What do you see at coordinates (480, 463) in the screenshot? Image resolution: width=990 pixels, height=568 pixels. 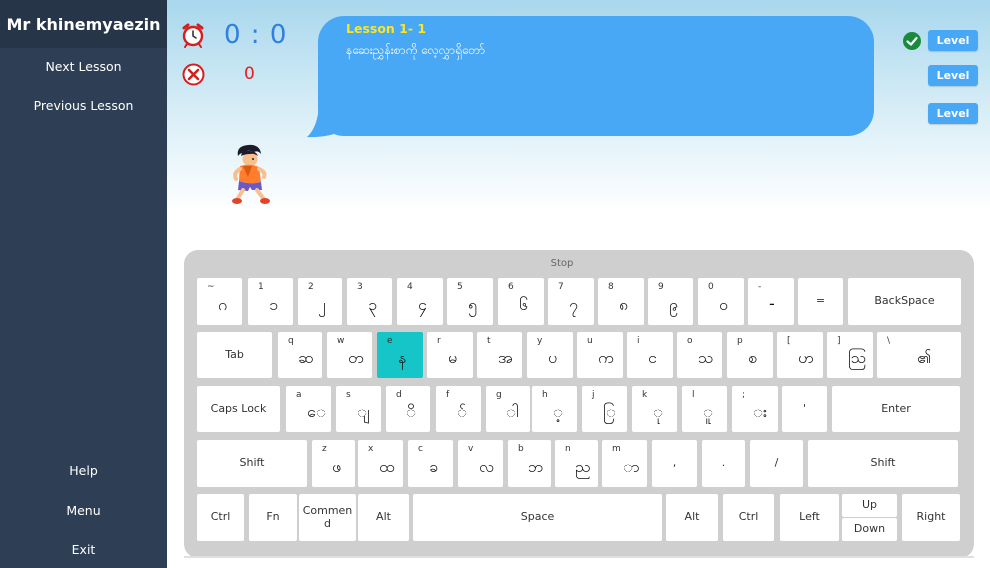 I see `key-v: vလ` at bounding box center [480, 463].